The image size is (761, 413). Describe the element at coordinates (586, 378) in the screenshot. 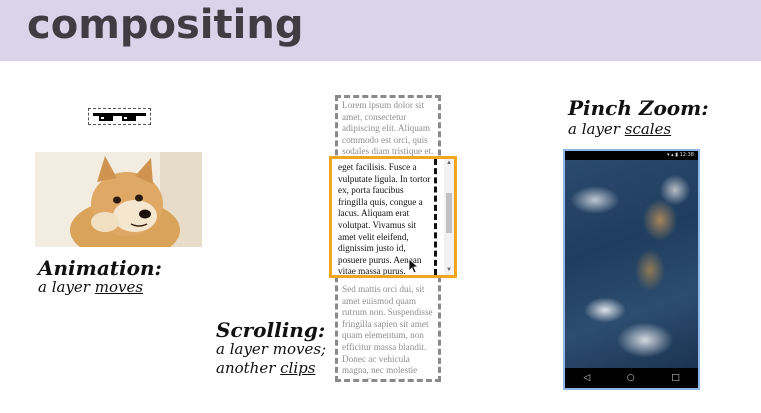

I see `back-icon: ◁` at that location.